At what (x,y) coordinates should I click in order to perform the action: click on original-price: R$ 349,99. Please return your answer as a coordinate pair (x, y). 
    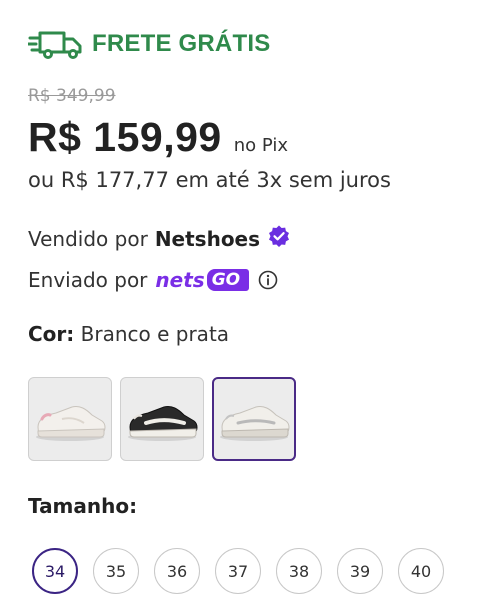
    Looking at the image, I should click on (72, 96).